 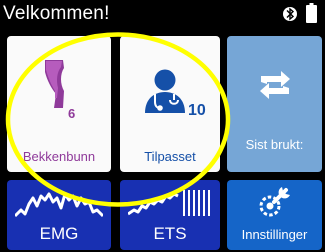 What do you see at coordinates (274, 144) in the screenshot?
I see `sist-brukt-label: Sist brukt:` at bounding box center [274, 144].